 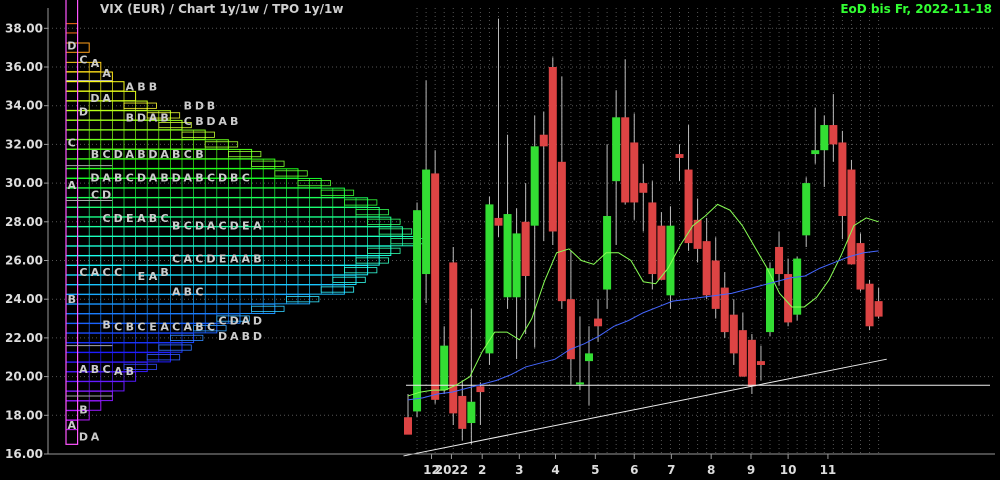 I want to click on x-tick-label: 11, so click(x=828, y=470).